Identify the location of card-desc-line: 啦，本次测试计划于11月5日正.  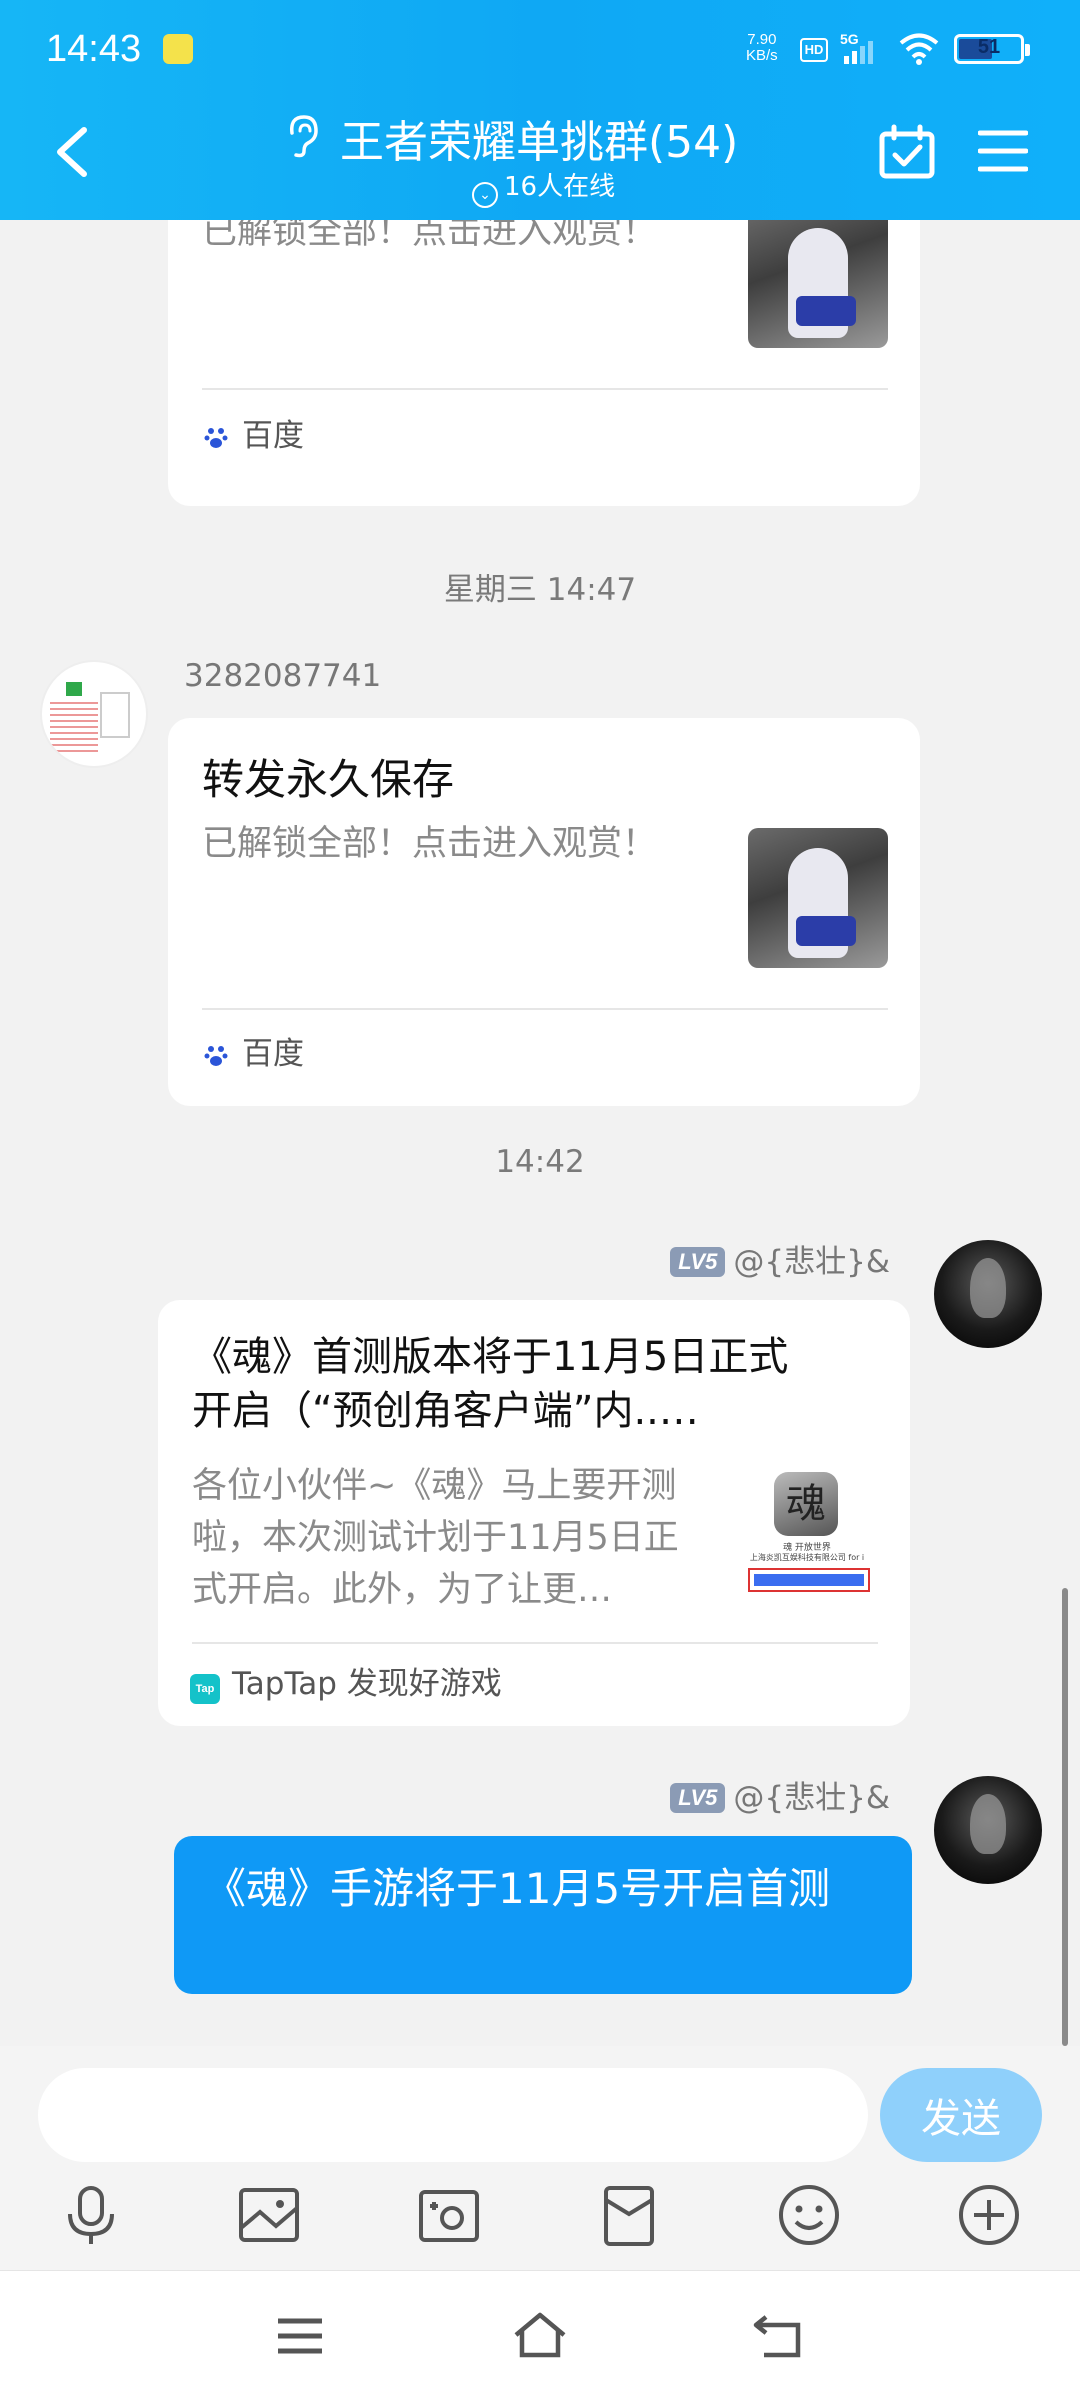
(435, 1538).